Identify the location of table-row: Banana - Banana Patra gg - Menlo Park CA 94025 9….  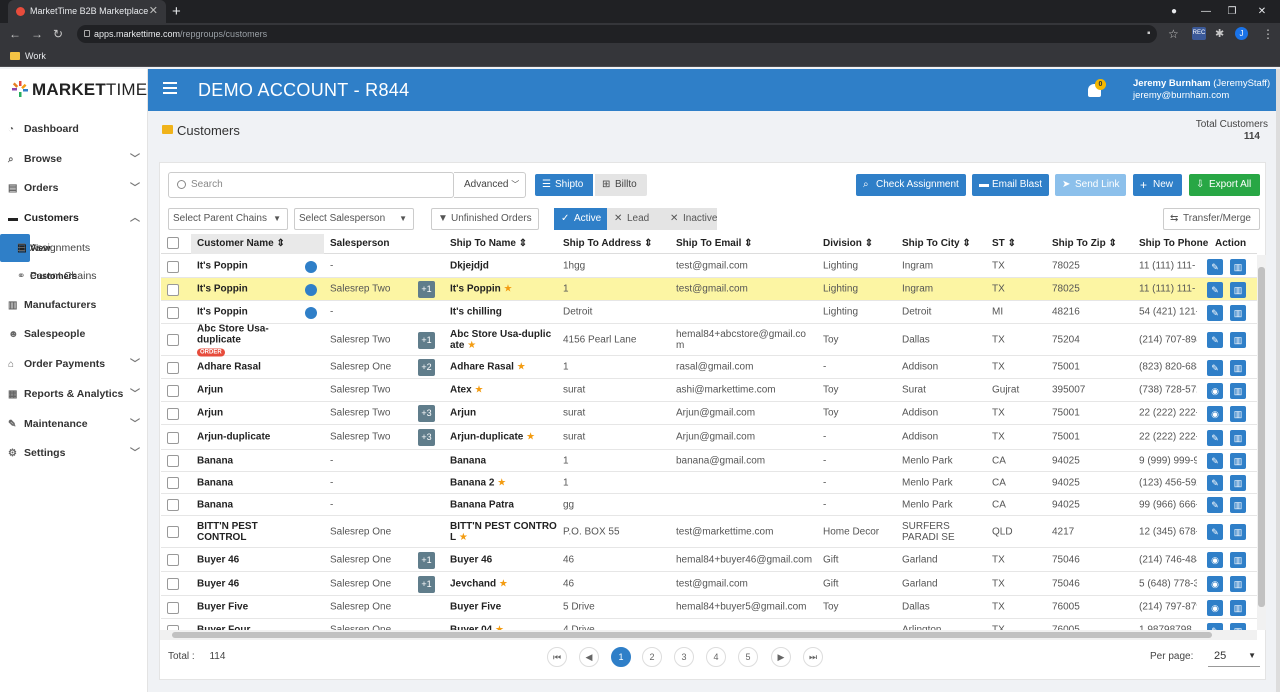
(709, 505).